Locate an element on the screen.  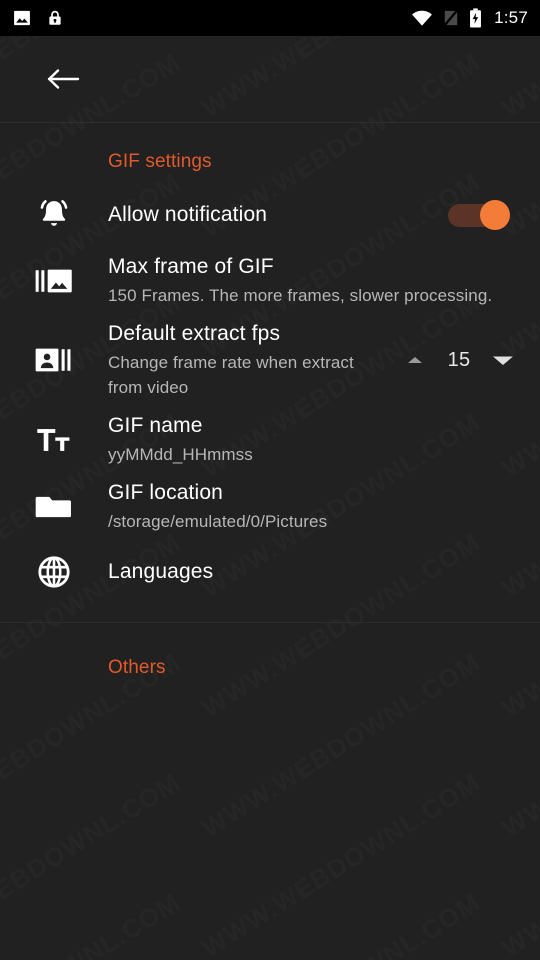
back-arrow-icon is located at coordinates (63, 79).